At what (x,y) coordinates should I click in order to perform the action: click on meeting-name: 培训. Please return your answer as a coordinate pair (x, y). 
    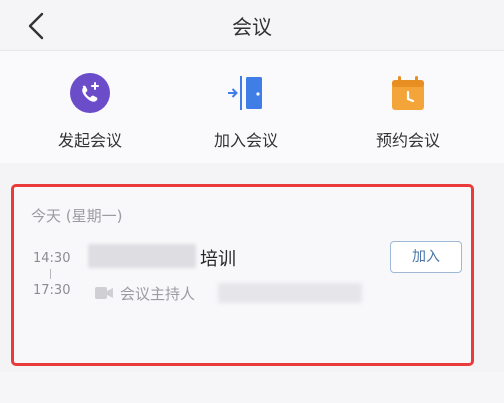
    Looking at the image, I should click on (218, 258).